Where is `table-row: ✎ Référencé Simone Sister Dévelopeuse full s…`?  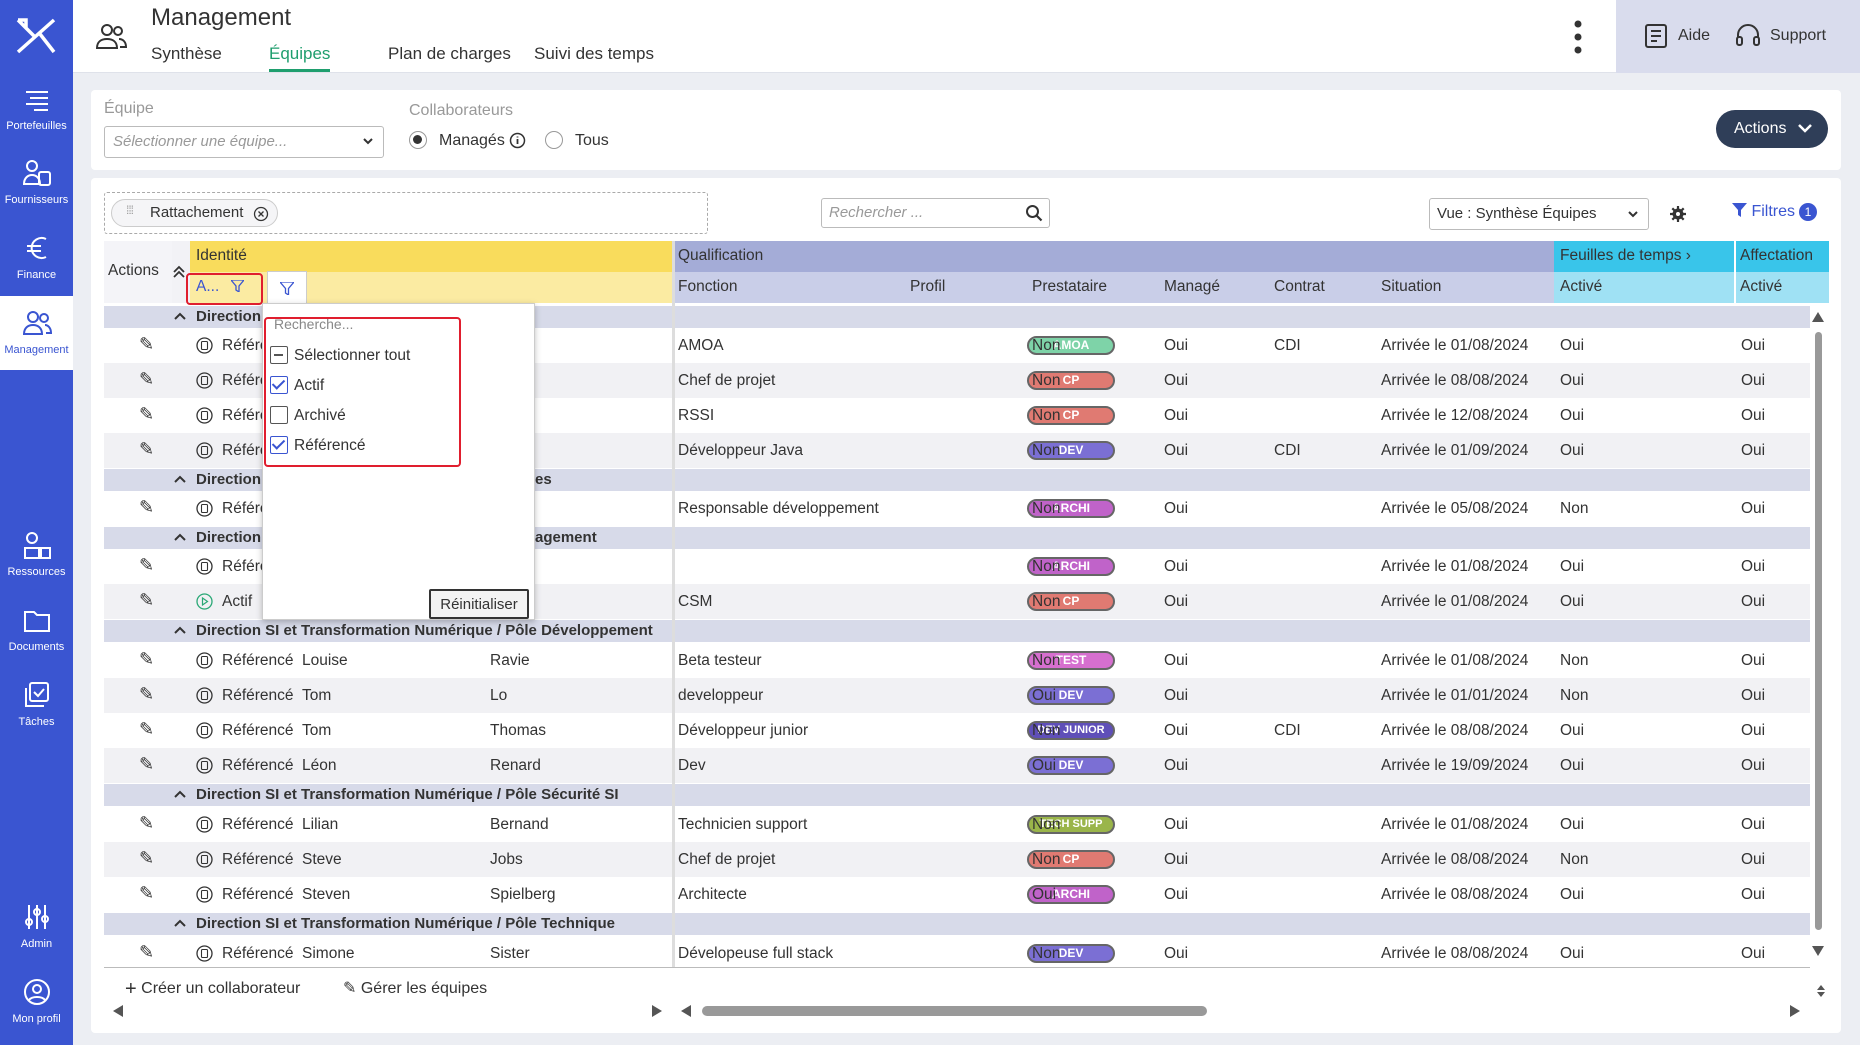 table-row: ✎ Référencé Simone Sister Dévelopeuse full s… is located at coordinates (957, 953).